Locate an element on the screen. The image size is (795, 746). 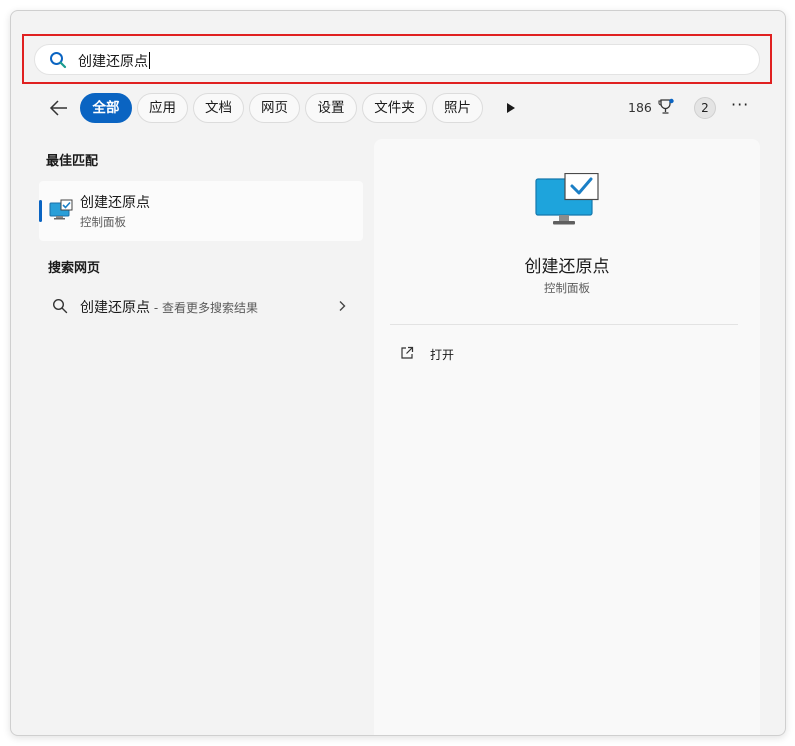
chevron-right-icon is located at coordinates (342, 306).